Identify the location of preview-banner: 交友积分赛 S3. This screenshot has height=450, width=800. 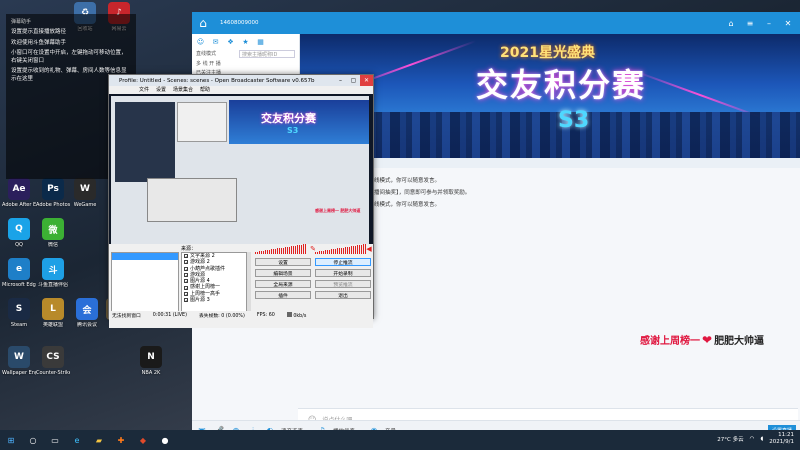
(299, 122).